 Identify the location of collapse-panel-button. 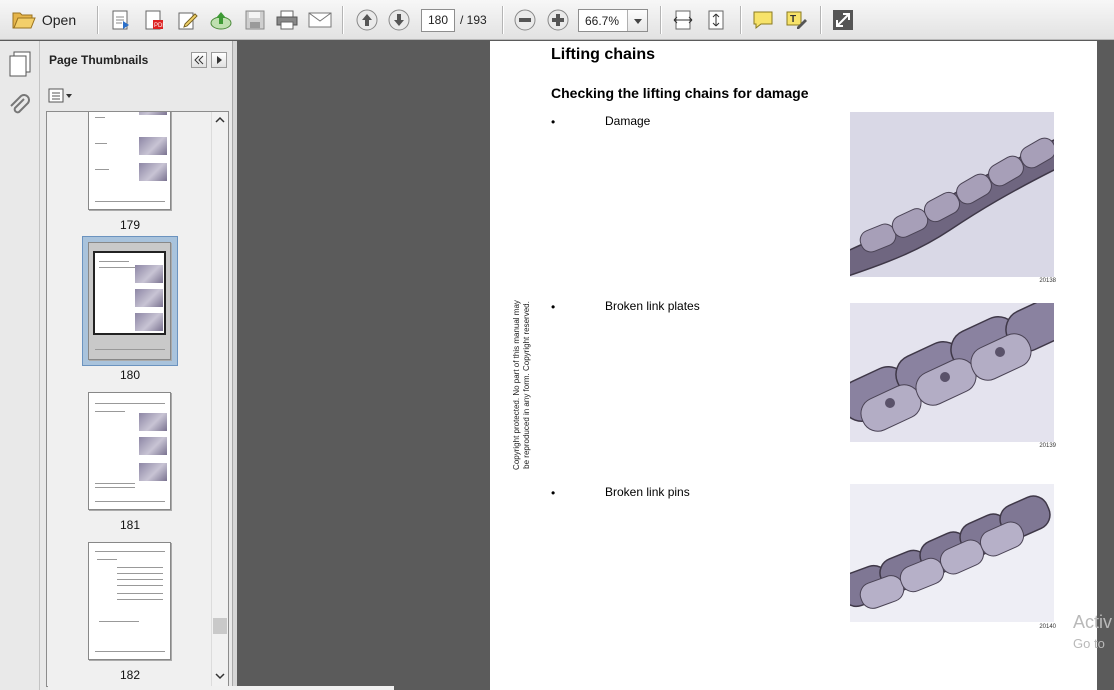
(199, 60).